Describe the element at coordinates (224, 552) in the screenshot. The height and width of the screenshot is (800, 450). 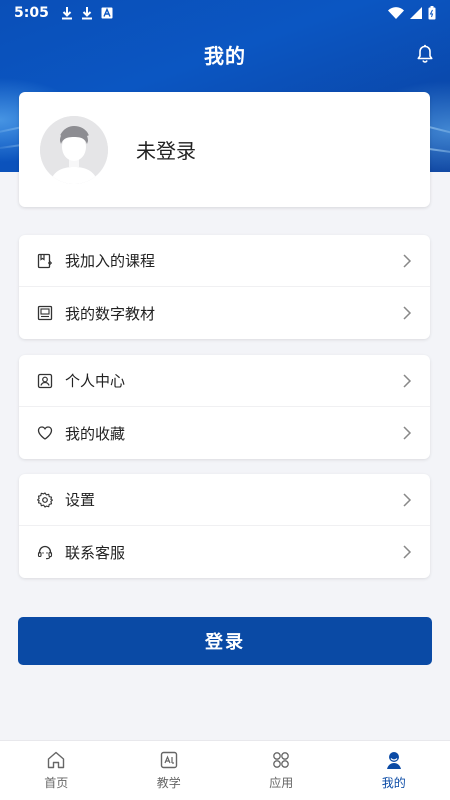
I see `menu-item-contact-support: 联系客服` at that location.